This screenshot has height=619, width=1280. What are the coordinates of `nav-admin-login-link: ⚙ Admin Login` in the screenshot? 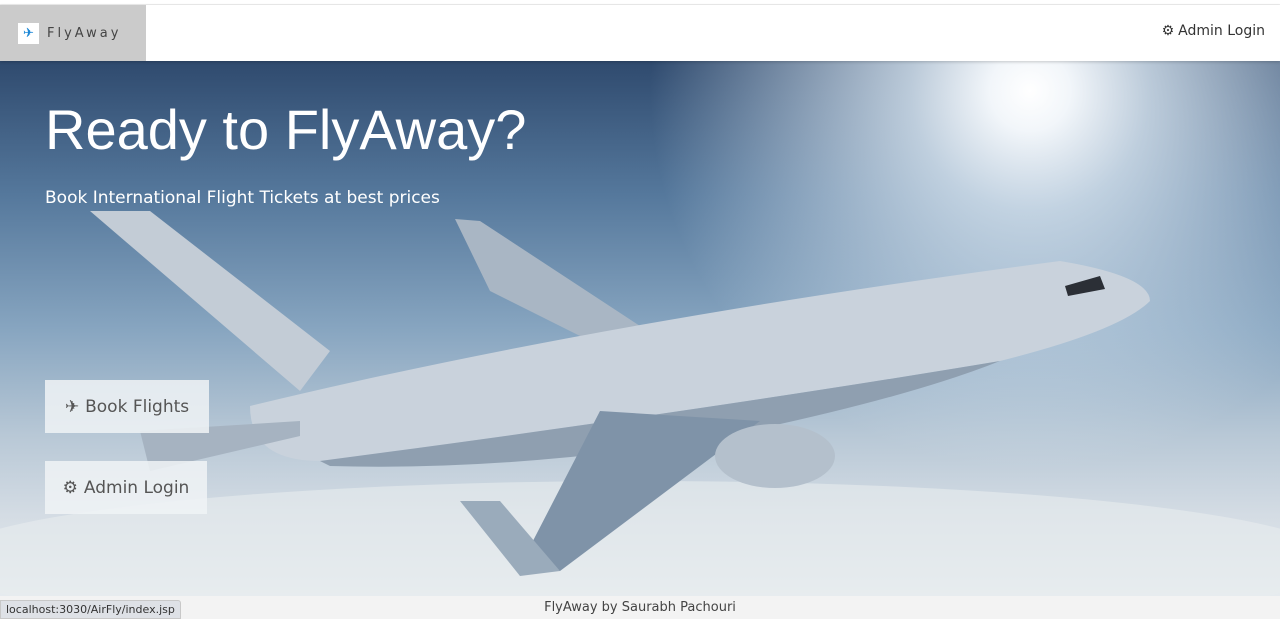 It's located at (1213, 31).